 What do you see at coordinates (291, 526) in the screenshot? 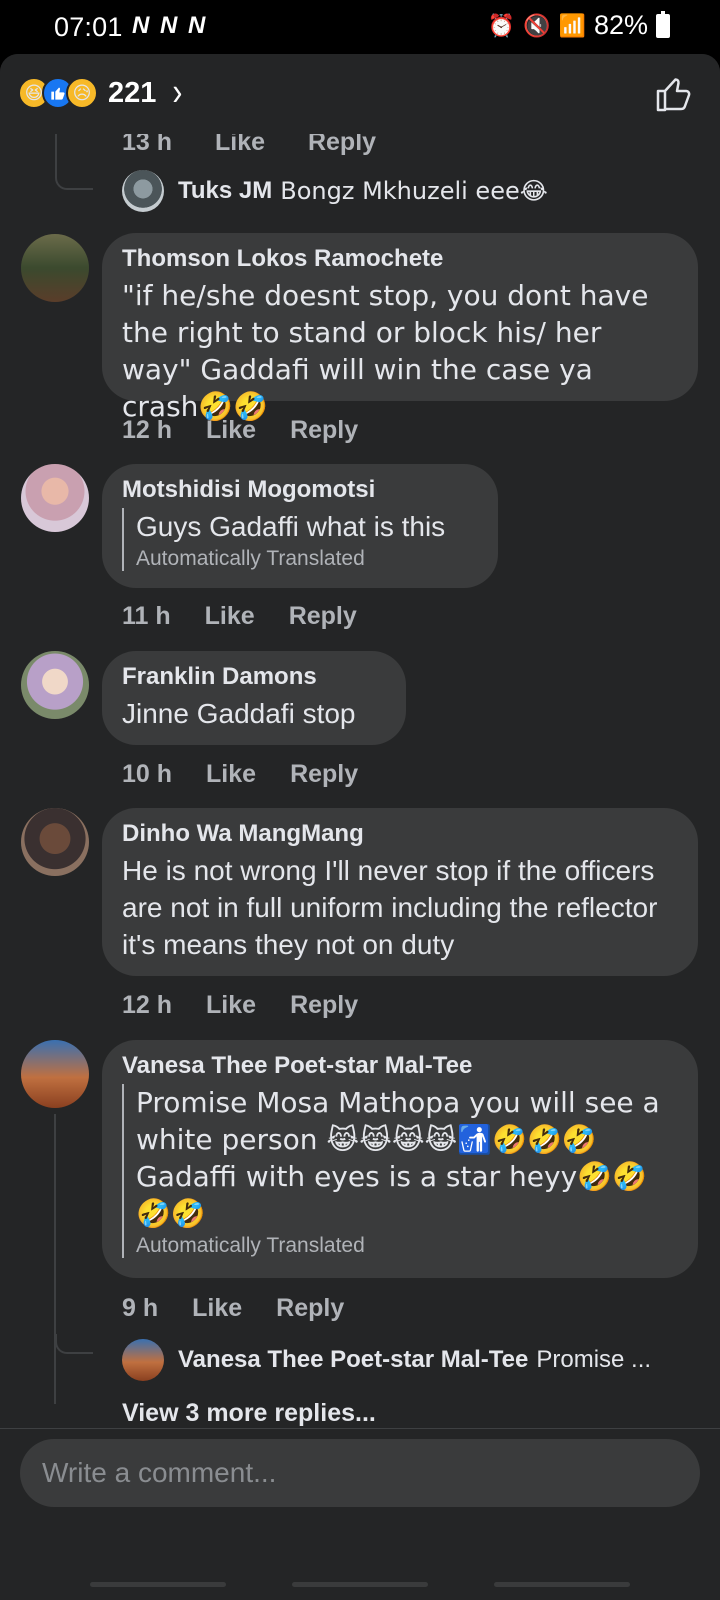
I see `comment-text: Guys Gadaffi what is this` at bounding box center [291, 526].